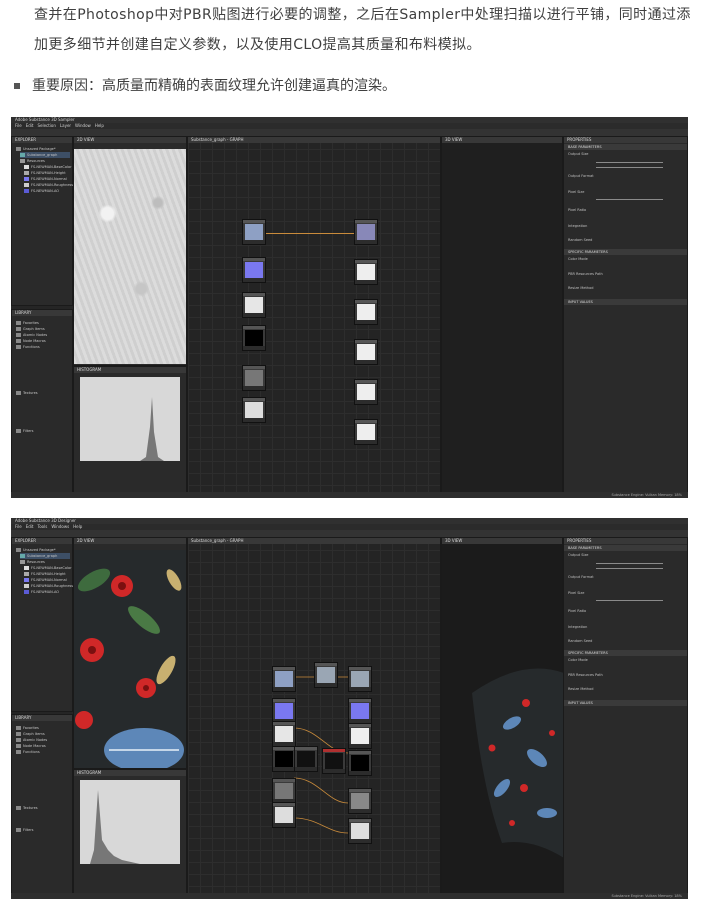 The image size is (708, 903). I want to click on bullet-item: 重要原因：高质量而精确的表面纹理允许创建逼真的渲染。, so click(354, 86).